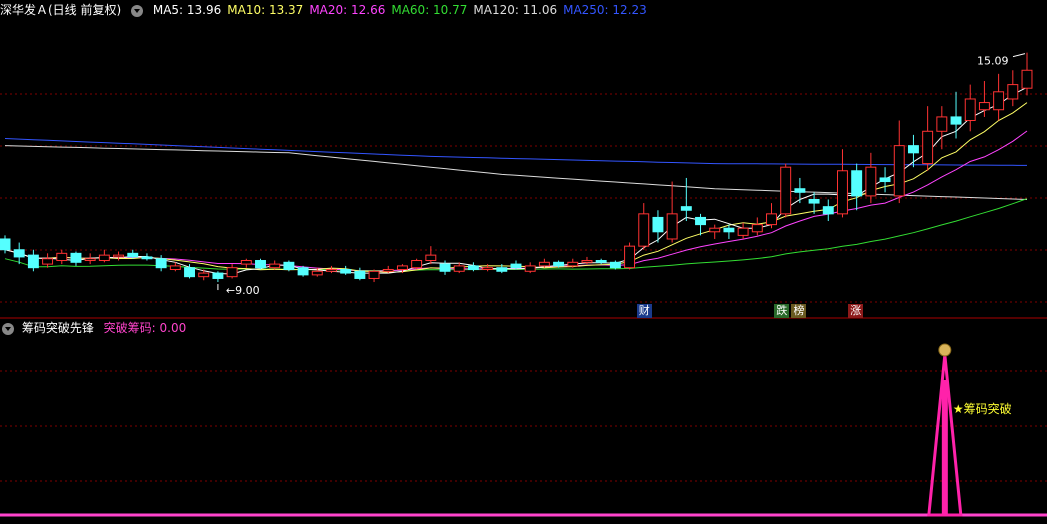 The width and height of the screenshot is (1047, 524). Describe the element at coordinates (856, 311) in the screenshot. I see `event-tag: 涨` at that location.